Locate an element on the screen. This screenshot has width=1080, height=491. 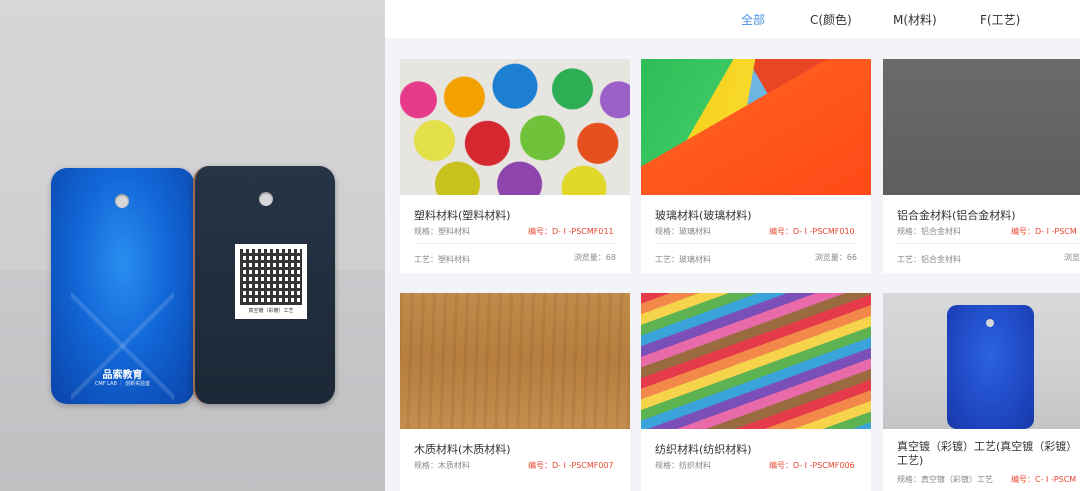
tab-color: C(颜色) is located at coordinates (831, 19).